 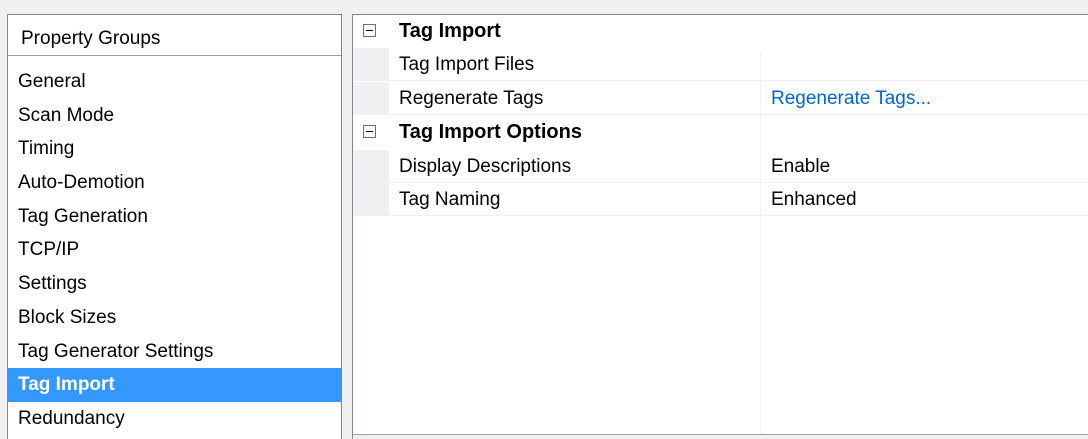 What do you see at coordinates (760, 244) in the screenshot?
I see `column-divider` at bounding box center [760, 244].